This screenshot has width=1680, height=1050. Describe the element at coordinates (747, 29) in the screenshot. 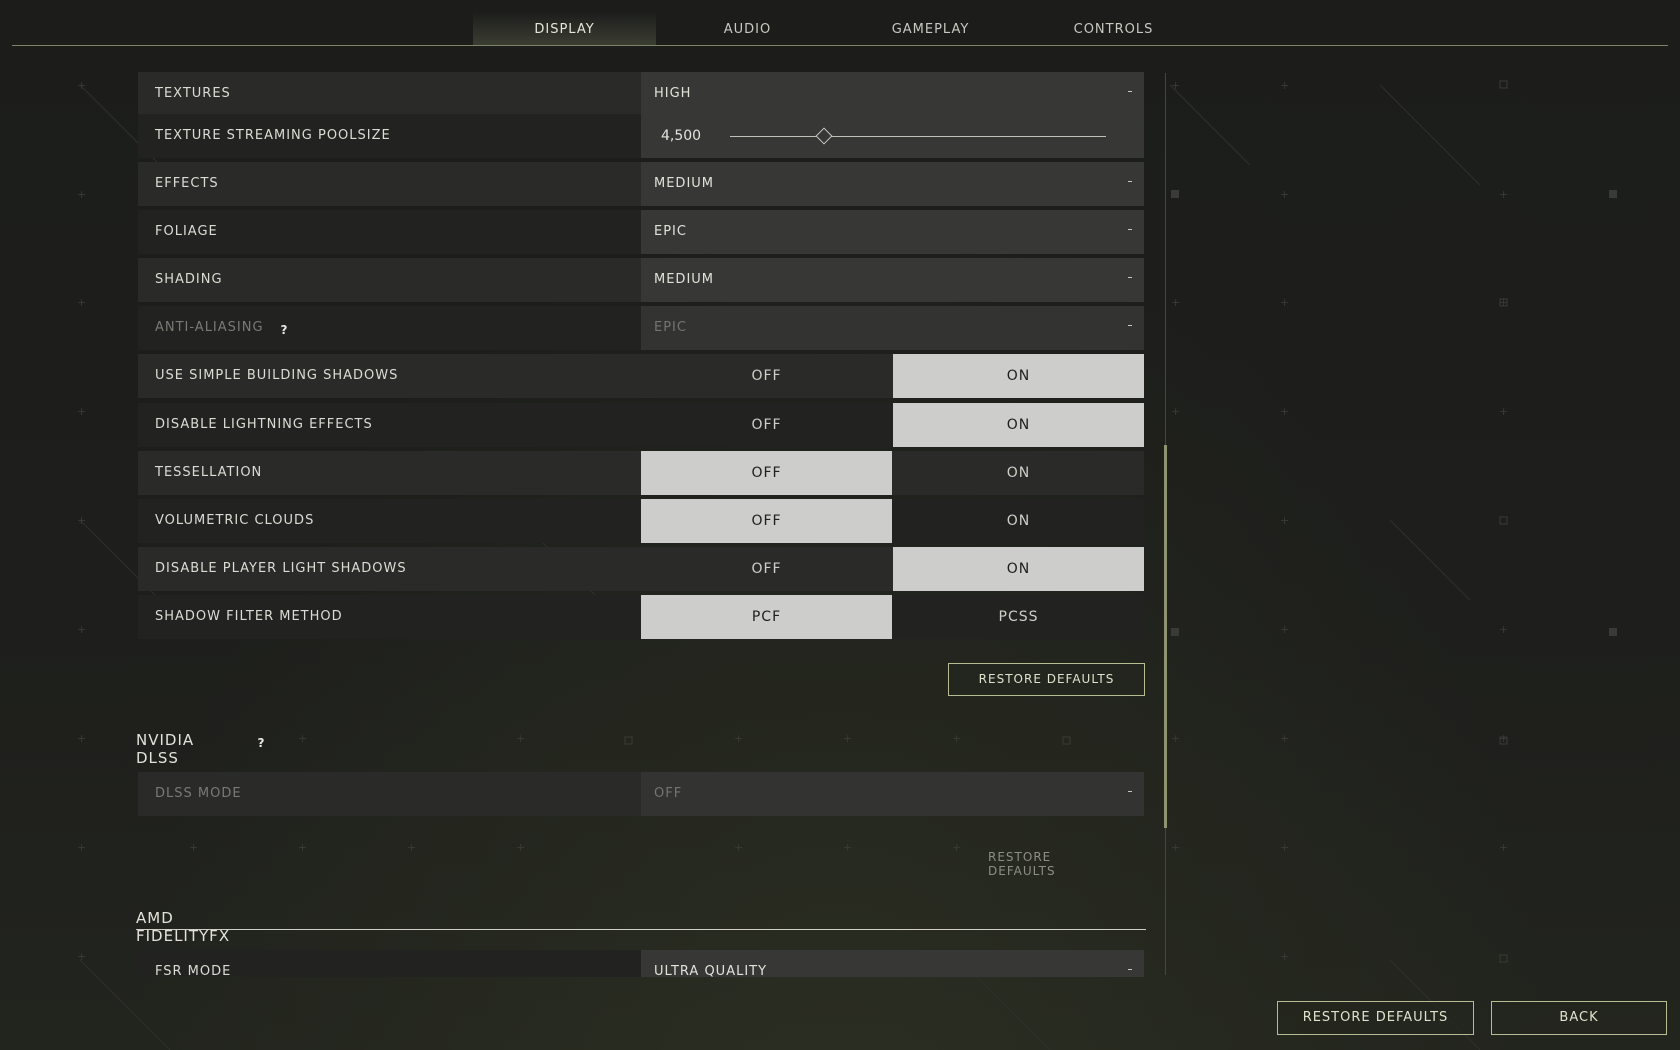

I see `tab-audio: AUDIO` at that location.